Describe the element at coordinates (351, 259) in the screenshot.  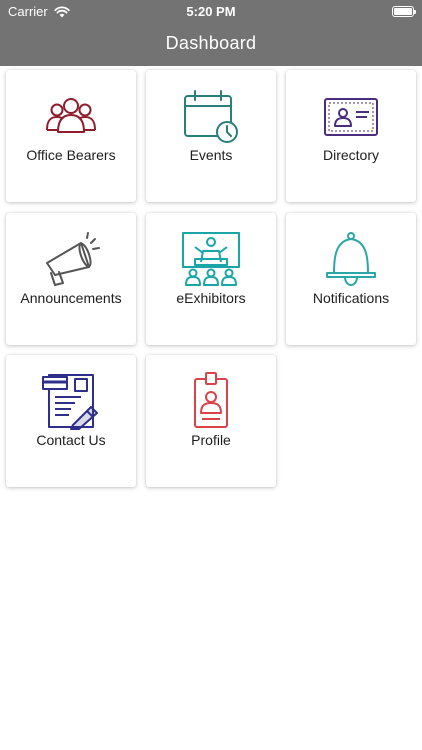
I see `bell-icon` at that location.